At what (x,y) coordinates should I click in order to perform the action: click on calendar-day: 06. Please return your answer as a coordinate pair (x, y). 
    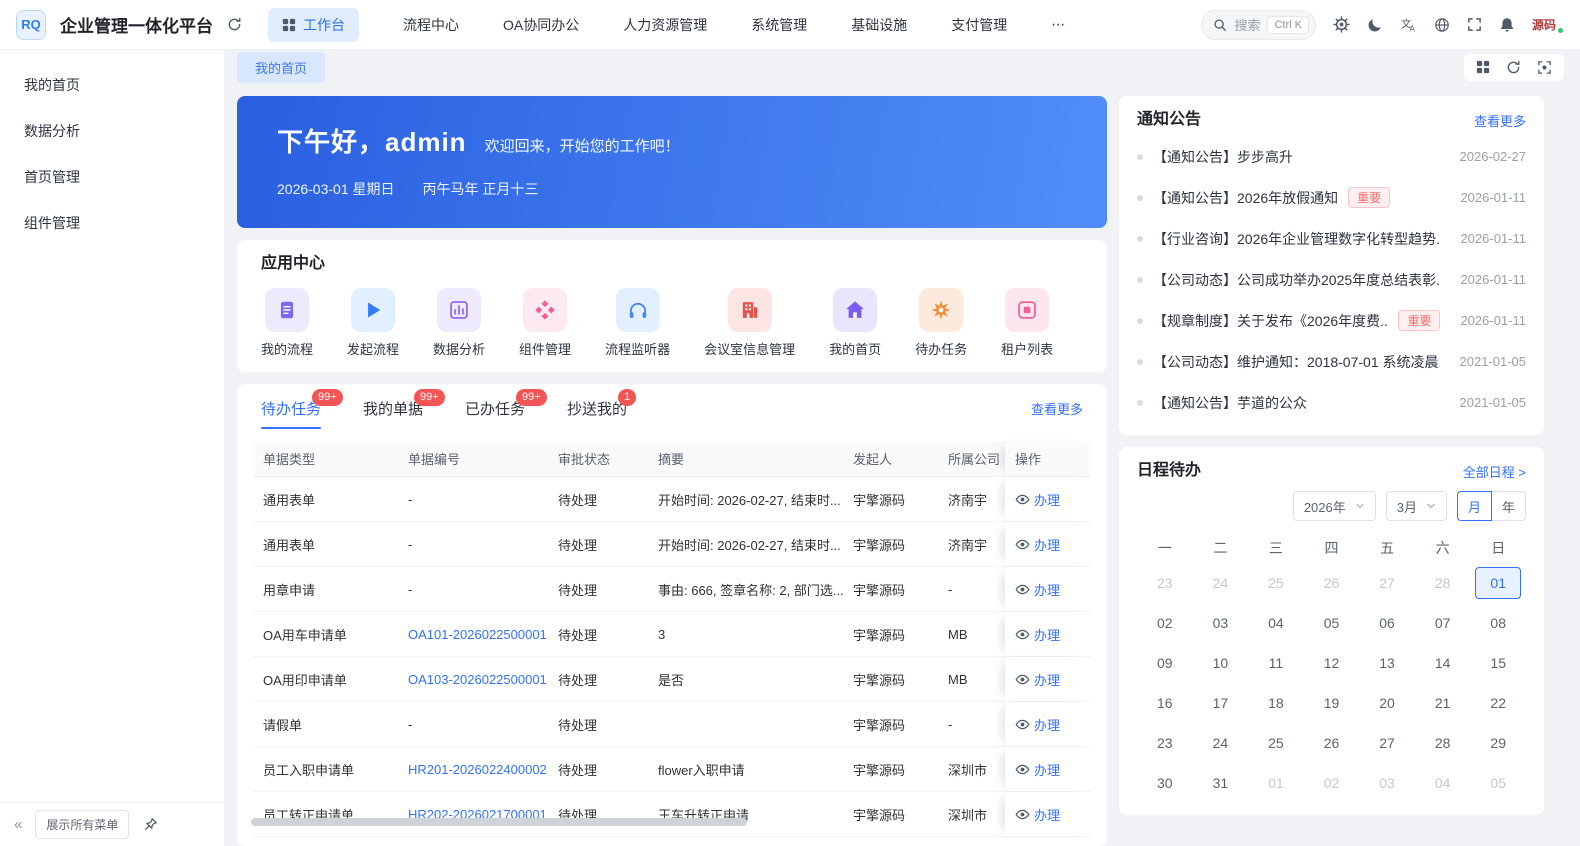
    Looking at the image, I should click on (1387, 623).